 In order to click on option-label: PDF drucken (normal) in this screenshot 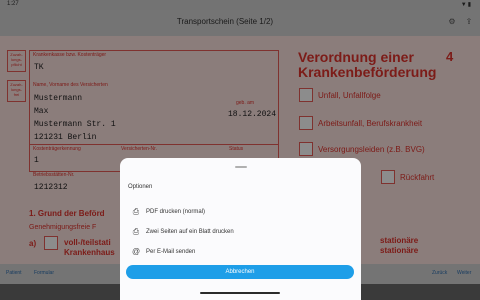, I will do `click(176, 212)`.